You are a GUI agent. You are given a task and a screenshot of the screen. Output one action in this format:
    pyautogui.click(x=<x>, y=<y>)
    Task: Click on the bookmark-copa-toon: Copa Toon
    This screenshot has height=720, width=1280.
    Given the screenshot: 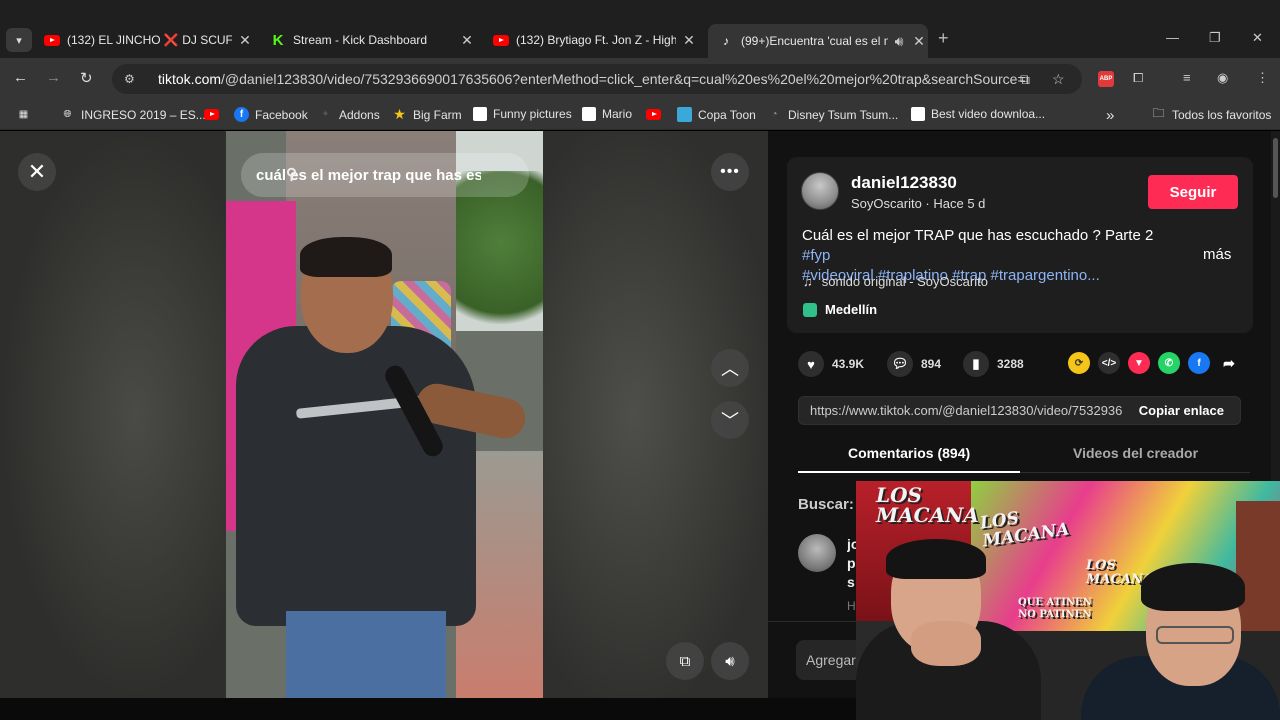 What is the action you would take?
    pyautogui.click(x=716, y=114)
    